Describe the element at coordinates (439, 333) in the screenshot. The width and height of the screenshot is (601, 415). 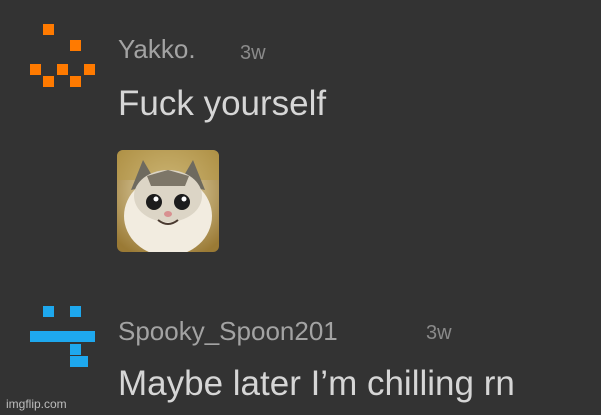
I see `comment-timestamp: 3w` at that location.